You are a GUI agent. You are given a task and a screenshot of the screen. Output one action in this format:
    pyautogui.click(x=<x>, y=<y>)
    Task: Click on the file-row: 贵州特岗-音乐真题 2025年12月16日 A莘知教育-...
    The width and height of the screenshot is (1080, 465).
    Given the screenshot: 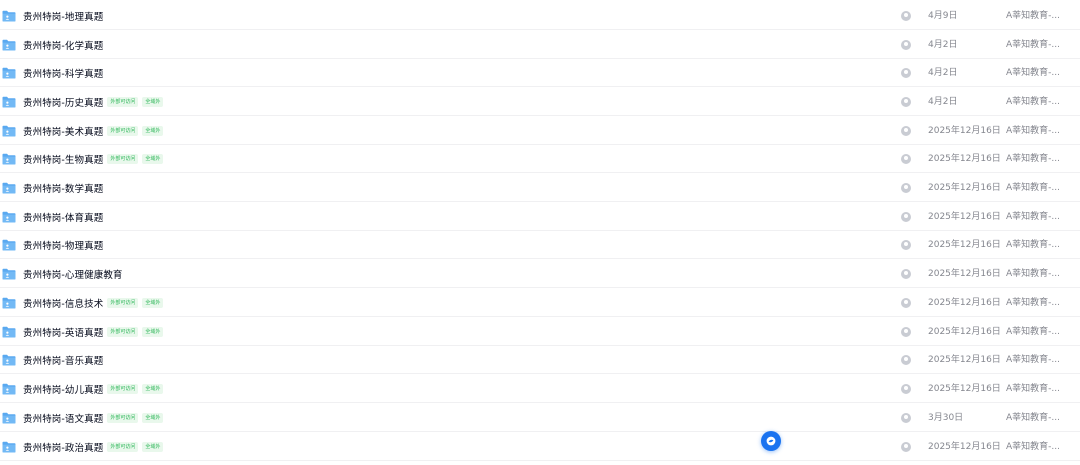 What is the action you would take?
    pyautogui.click(x=540, y=360)
    